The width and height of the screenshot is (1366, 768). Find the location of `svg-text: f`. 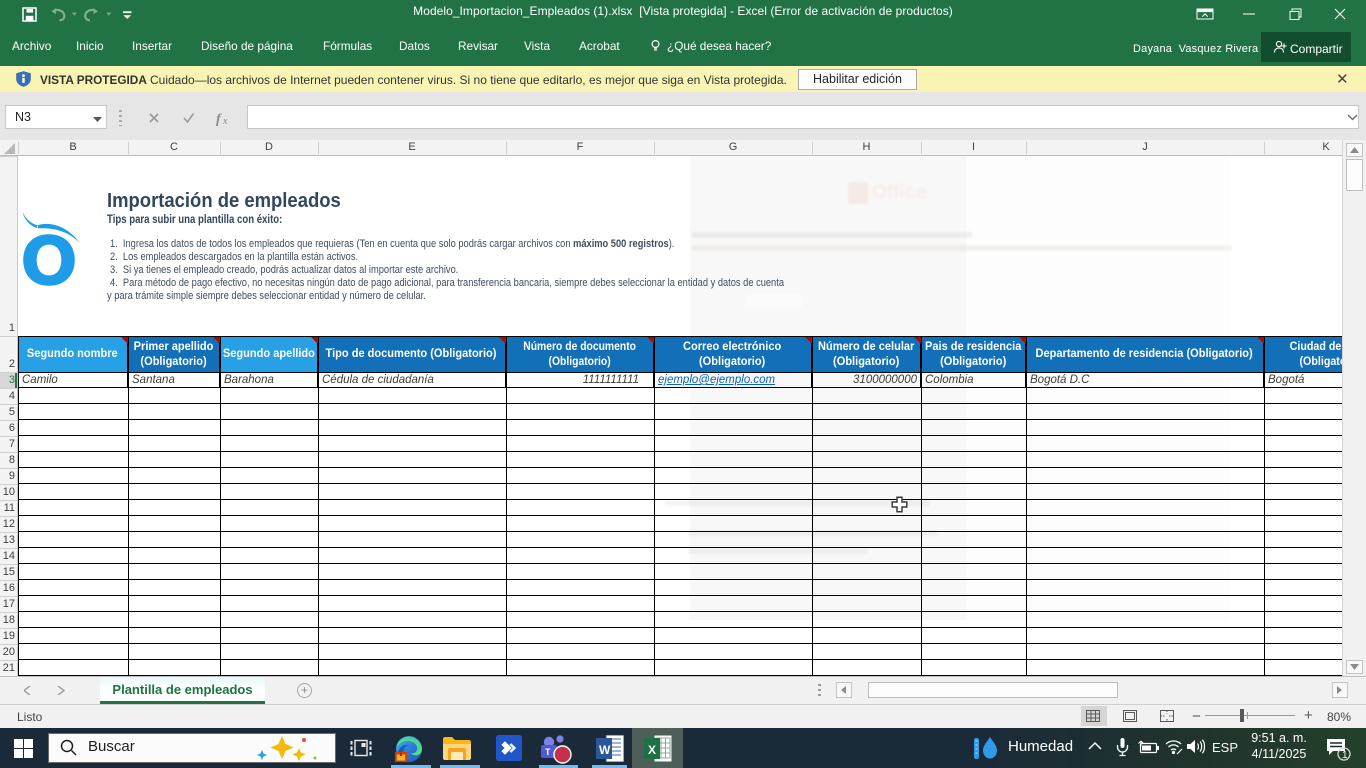

svg-text: f is located at coordinates (219, 119).